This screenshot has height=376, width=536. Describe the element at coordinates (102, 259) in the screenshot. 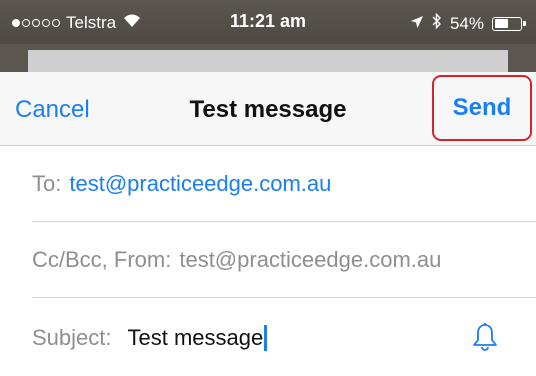

I see `cc-bcc-from-label: Cc/Bcc, From:` at that location.